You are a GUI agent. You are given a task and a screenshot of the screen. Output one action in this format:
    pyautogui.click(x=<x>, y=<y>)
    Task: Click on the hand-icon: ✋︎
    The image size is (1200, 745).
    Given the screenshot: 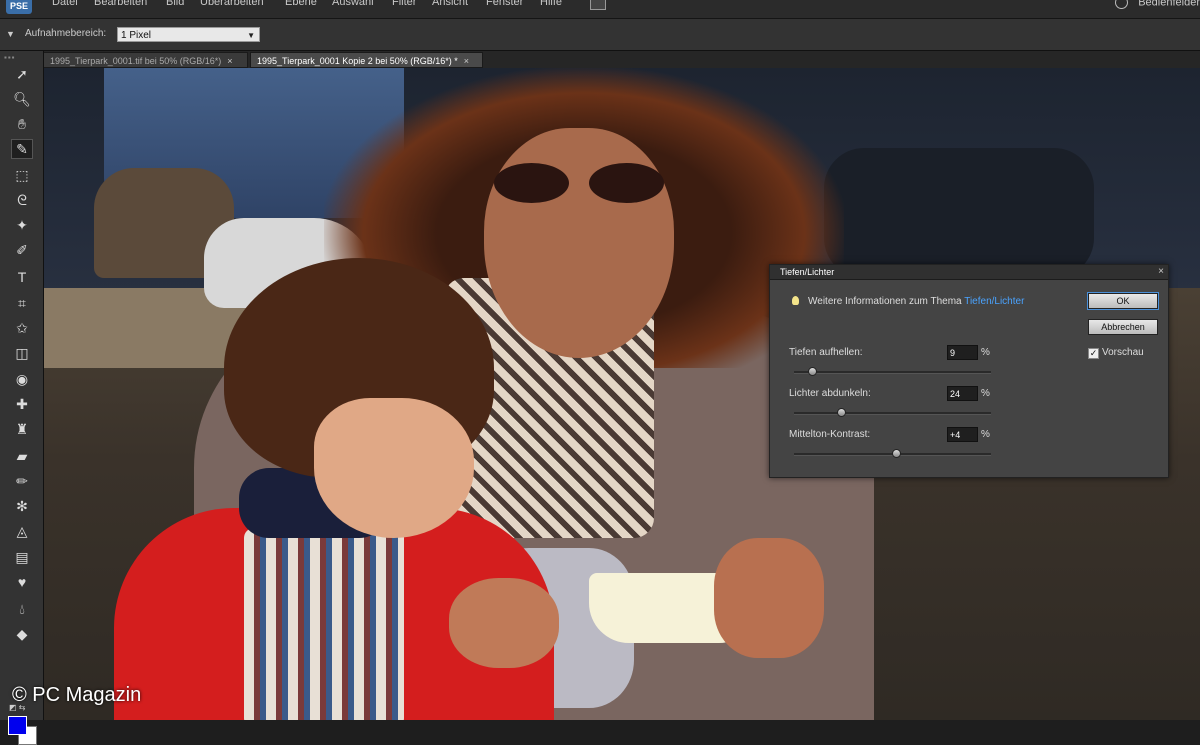 What is the action you would take?
    pyautogui.click(x=22, y=124)
    